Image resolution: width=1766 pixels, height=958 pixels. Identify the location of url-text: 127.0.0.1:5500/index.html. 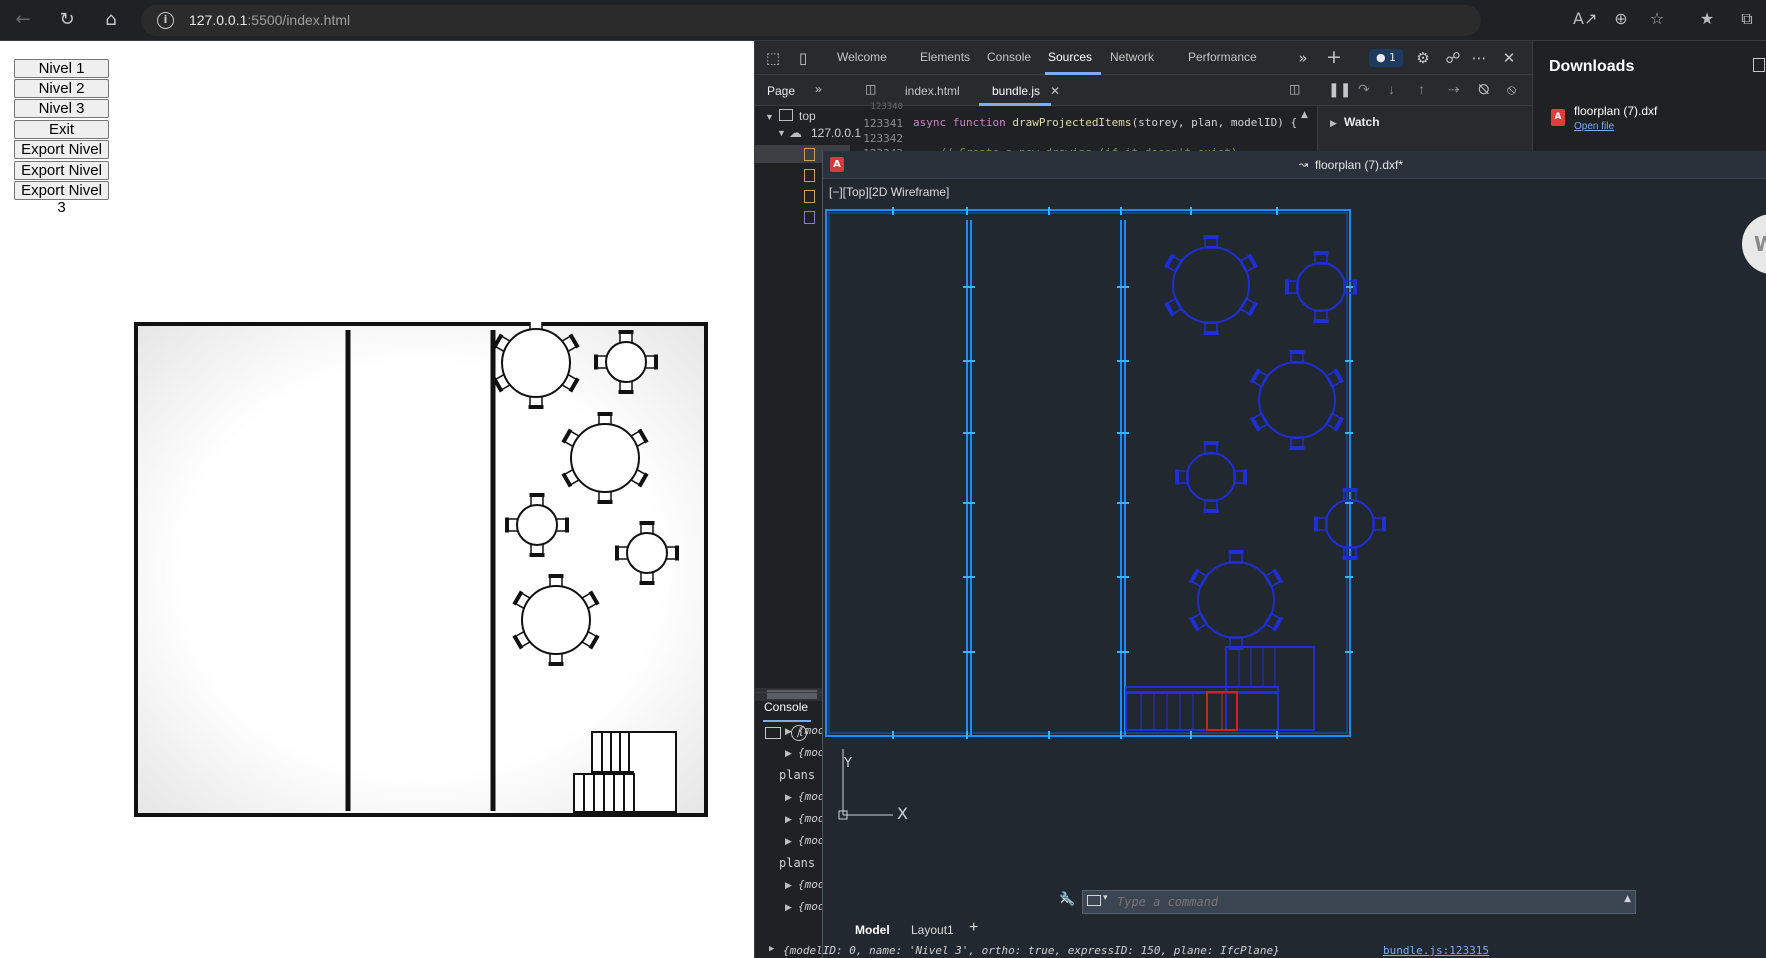
(269, 20).